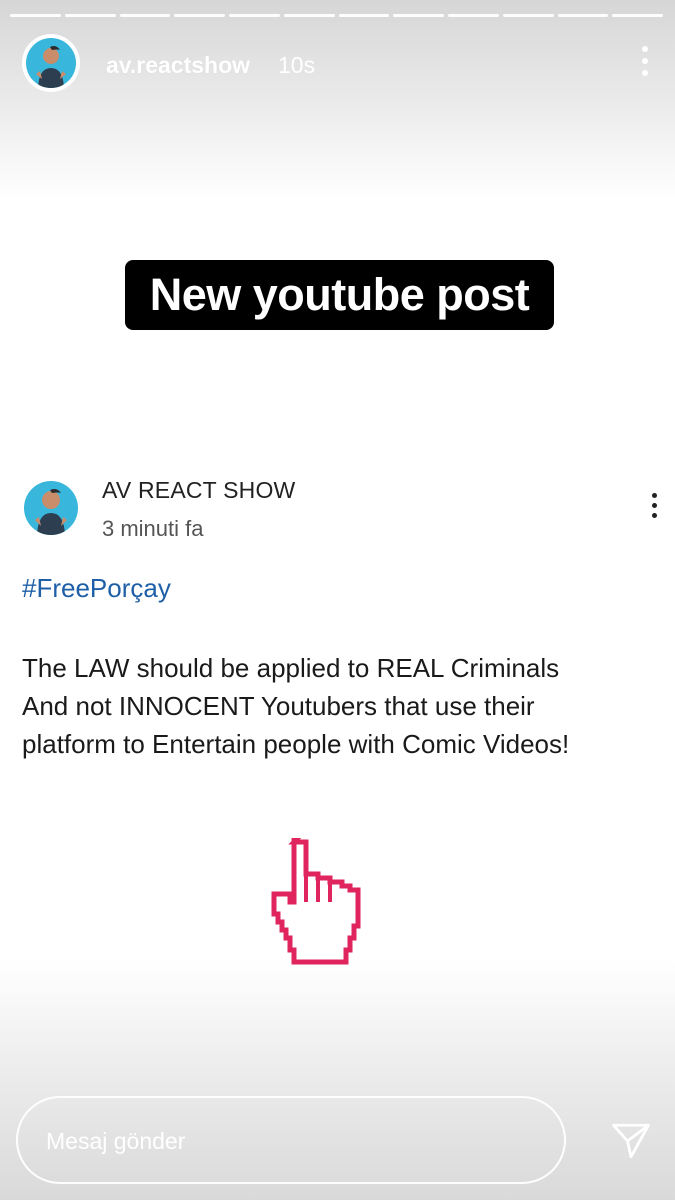  Describe the element at coordinates (153, 528) in the screenshot. I see `post-time: 3 minuti fa` at that location.